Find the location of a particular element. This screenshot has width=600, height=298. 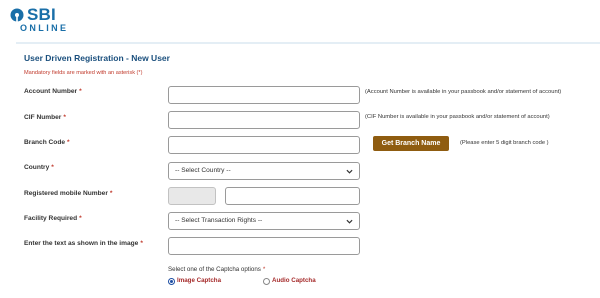

brand-name: SBI is located at coordinates (41, 14).